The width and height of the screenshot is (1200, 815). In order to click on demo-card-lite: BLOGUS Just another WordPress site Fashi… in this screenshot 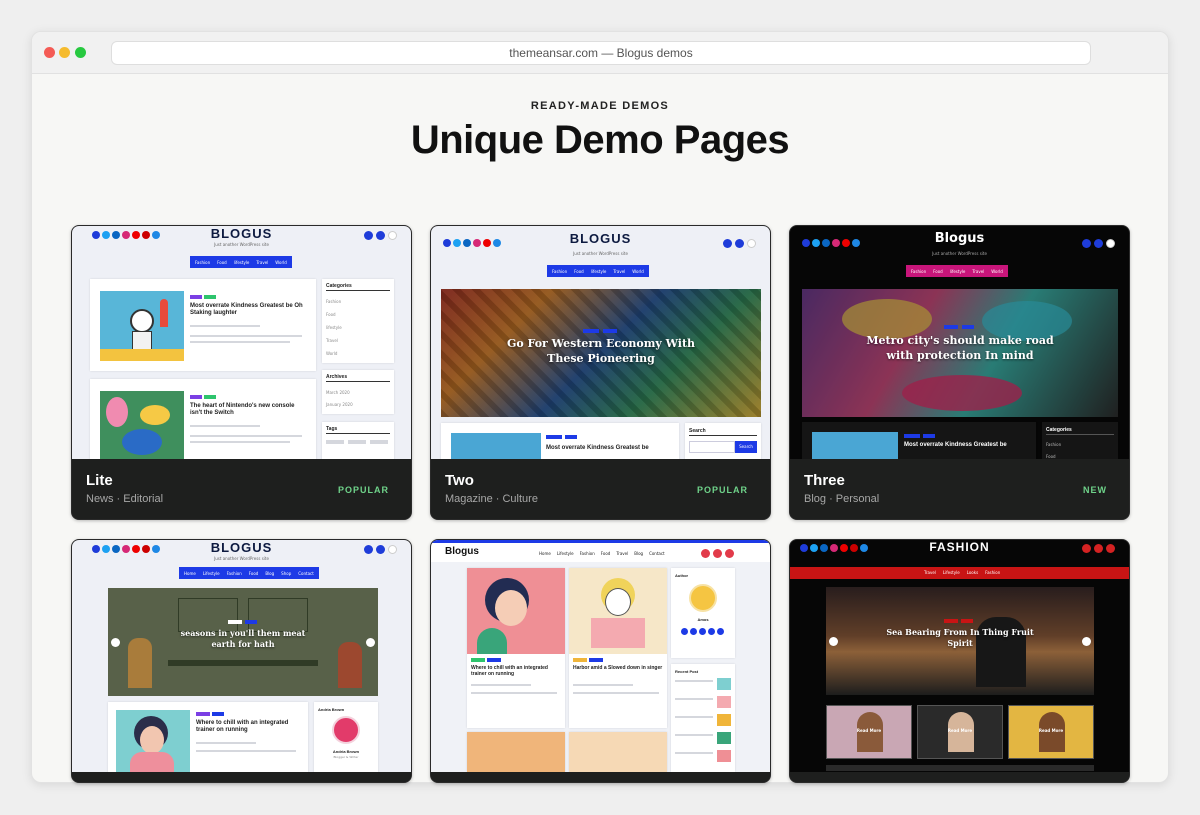, I will do `click(241, 372)`.